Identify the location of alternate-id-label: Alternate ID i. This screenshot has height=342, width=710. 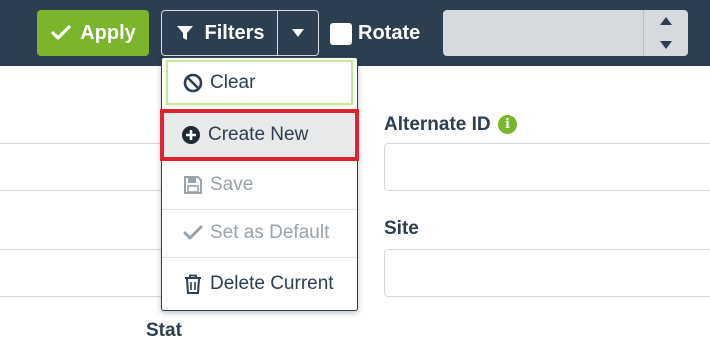
(450, 125).